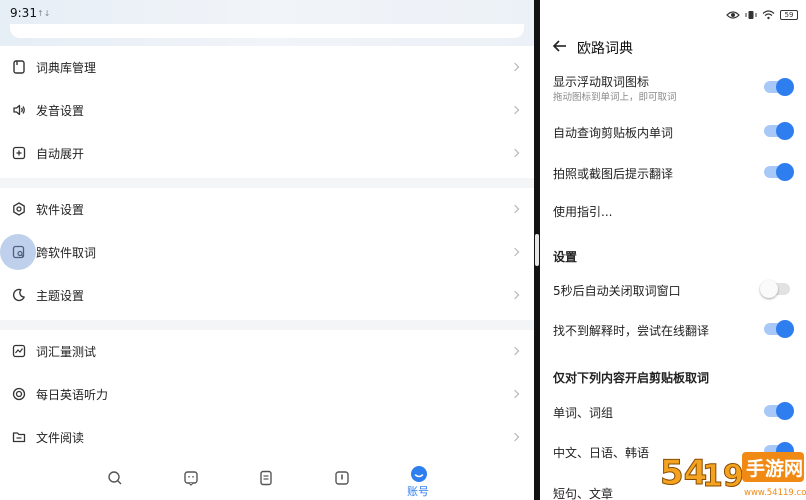 The image size is (806, 500). I want to click on bottom-tab-bar, so click(267, 481).